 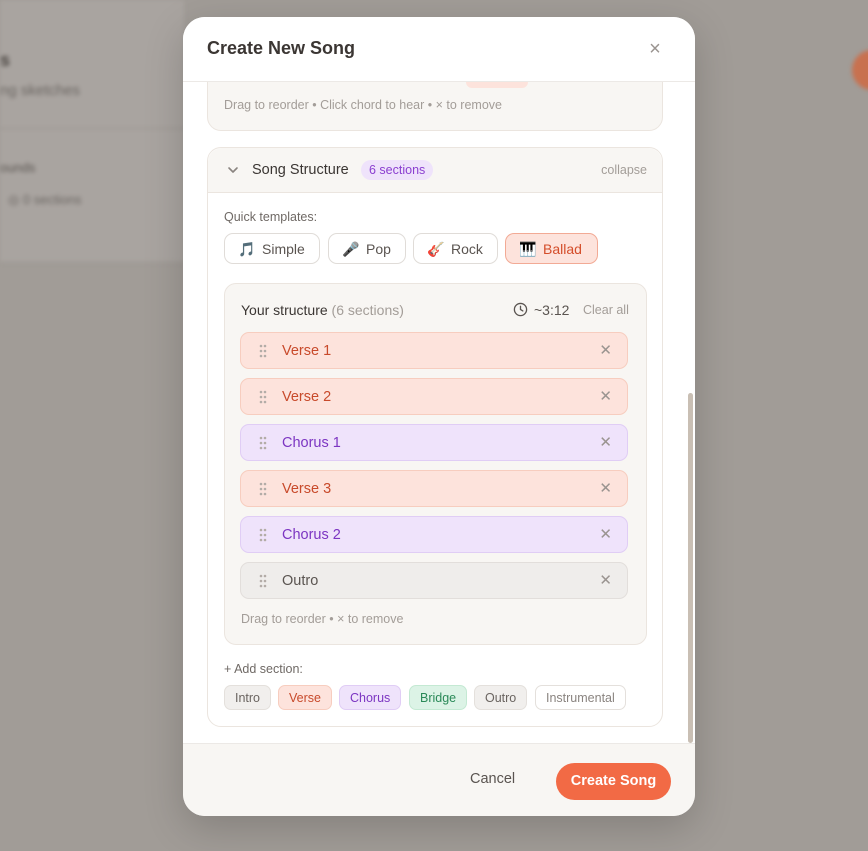 I want to click on modal-footer: Cancel Create Song, so click(x=439, y=779).